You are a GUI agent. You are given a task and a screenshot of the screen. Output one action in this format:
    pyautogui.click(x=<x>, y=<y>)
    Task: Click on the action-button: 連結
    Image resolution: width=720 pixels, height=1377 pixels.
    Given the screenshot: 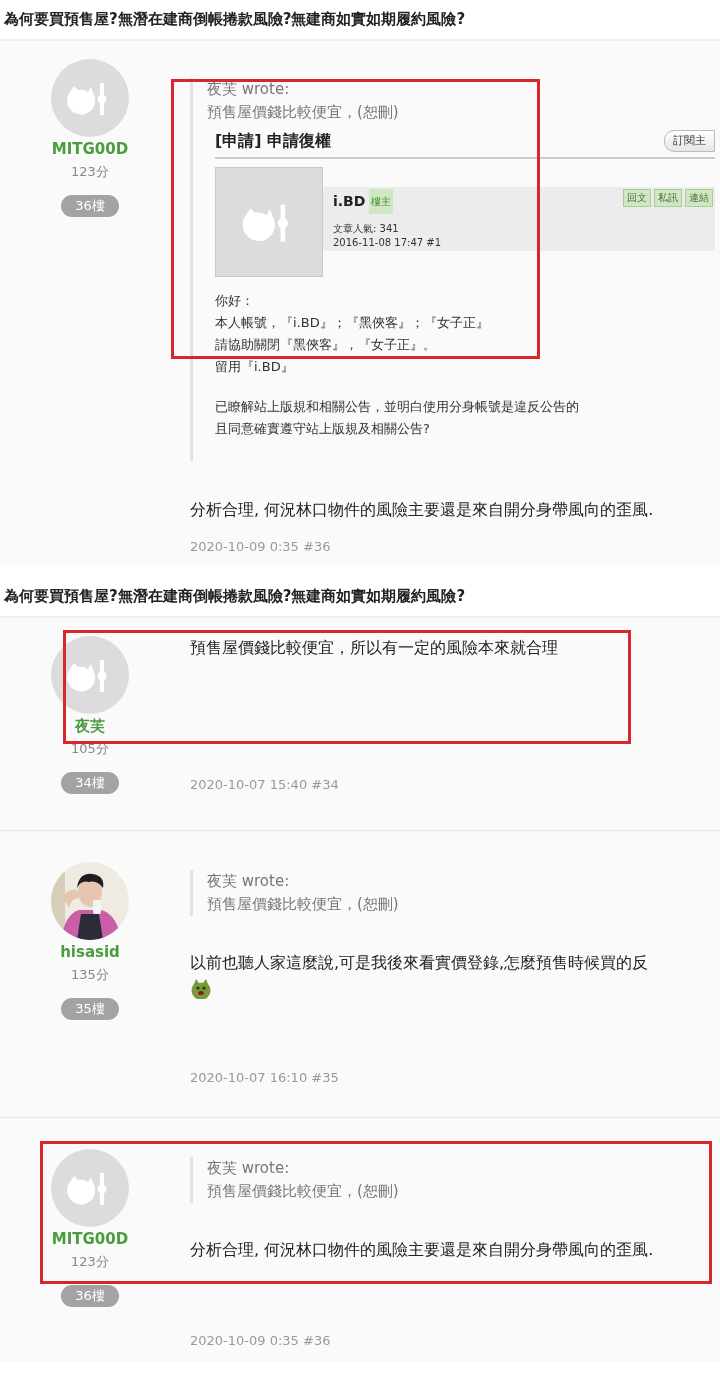 What is the action you would take?
    pyautogui.click(x=699, y=198)
    